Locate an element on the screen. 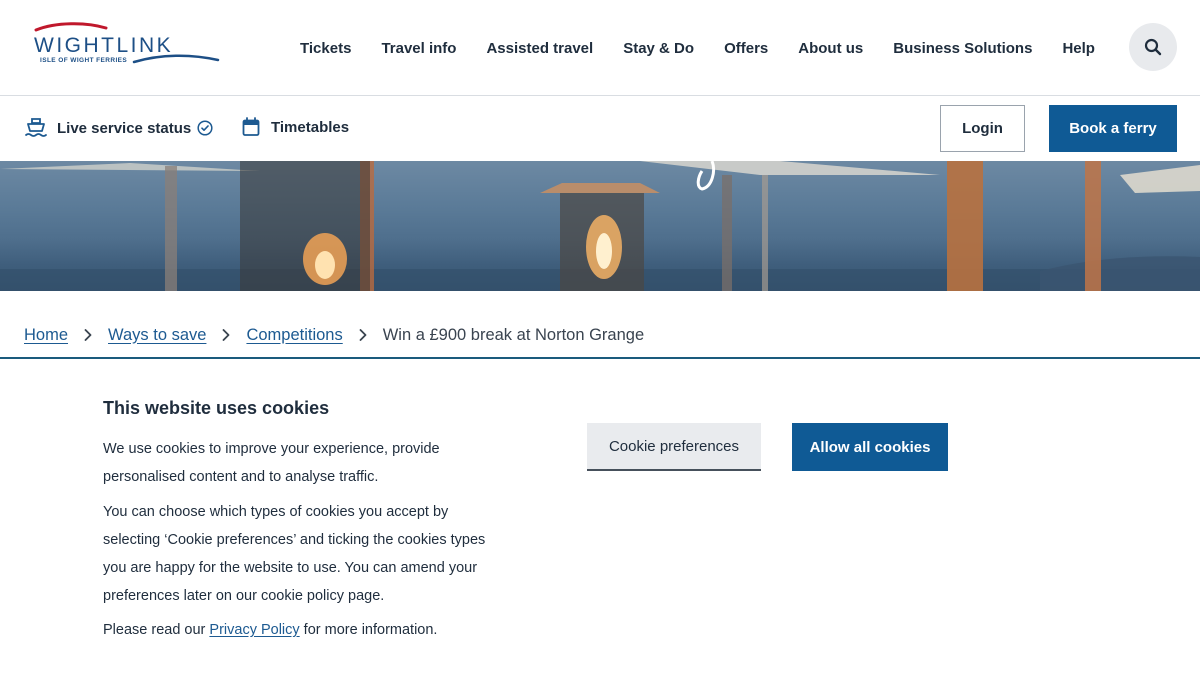  login-button: Login is located at coordinates (982, 128).